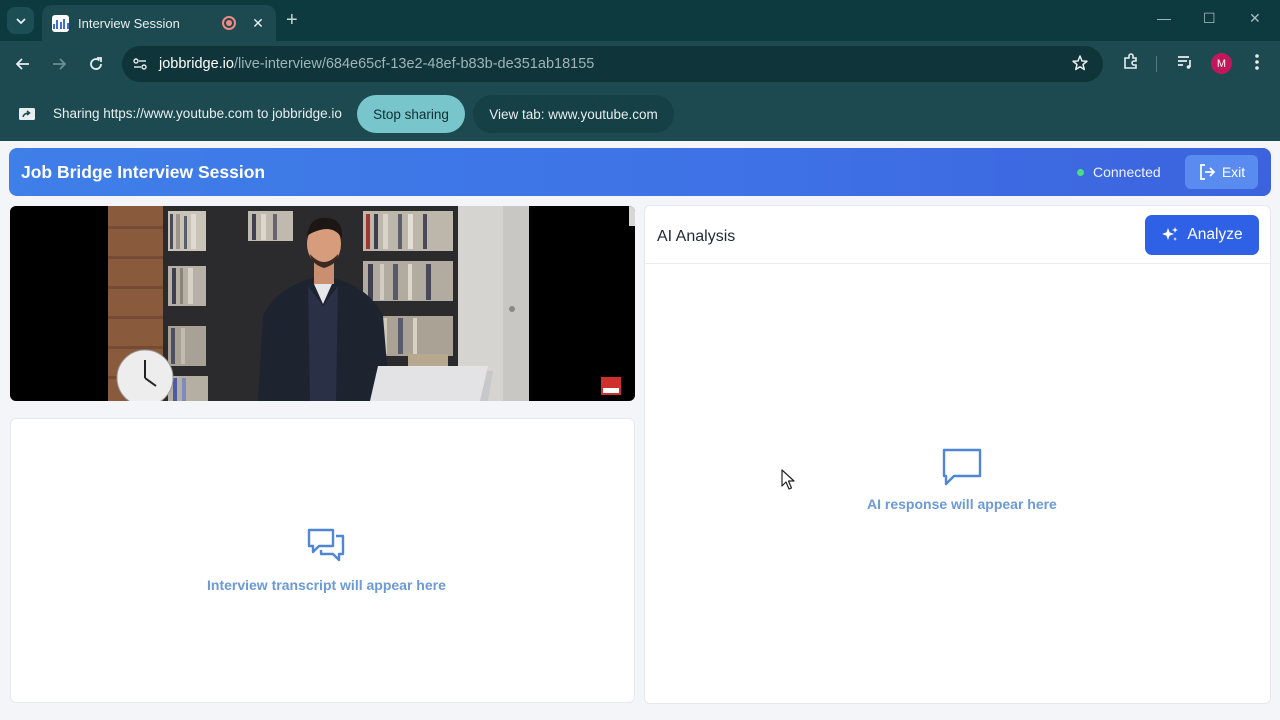  What do you see at coordinates (1164, 18) in the screenshot?
I see `window-minimize-button: —` at bounding box center [1164, 18].